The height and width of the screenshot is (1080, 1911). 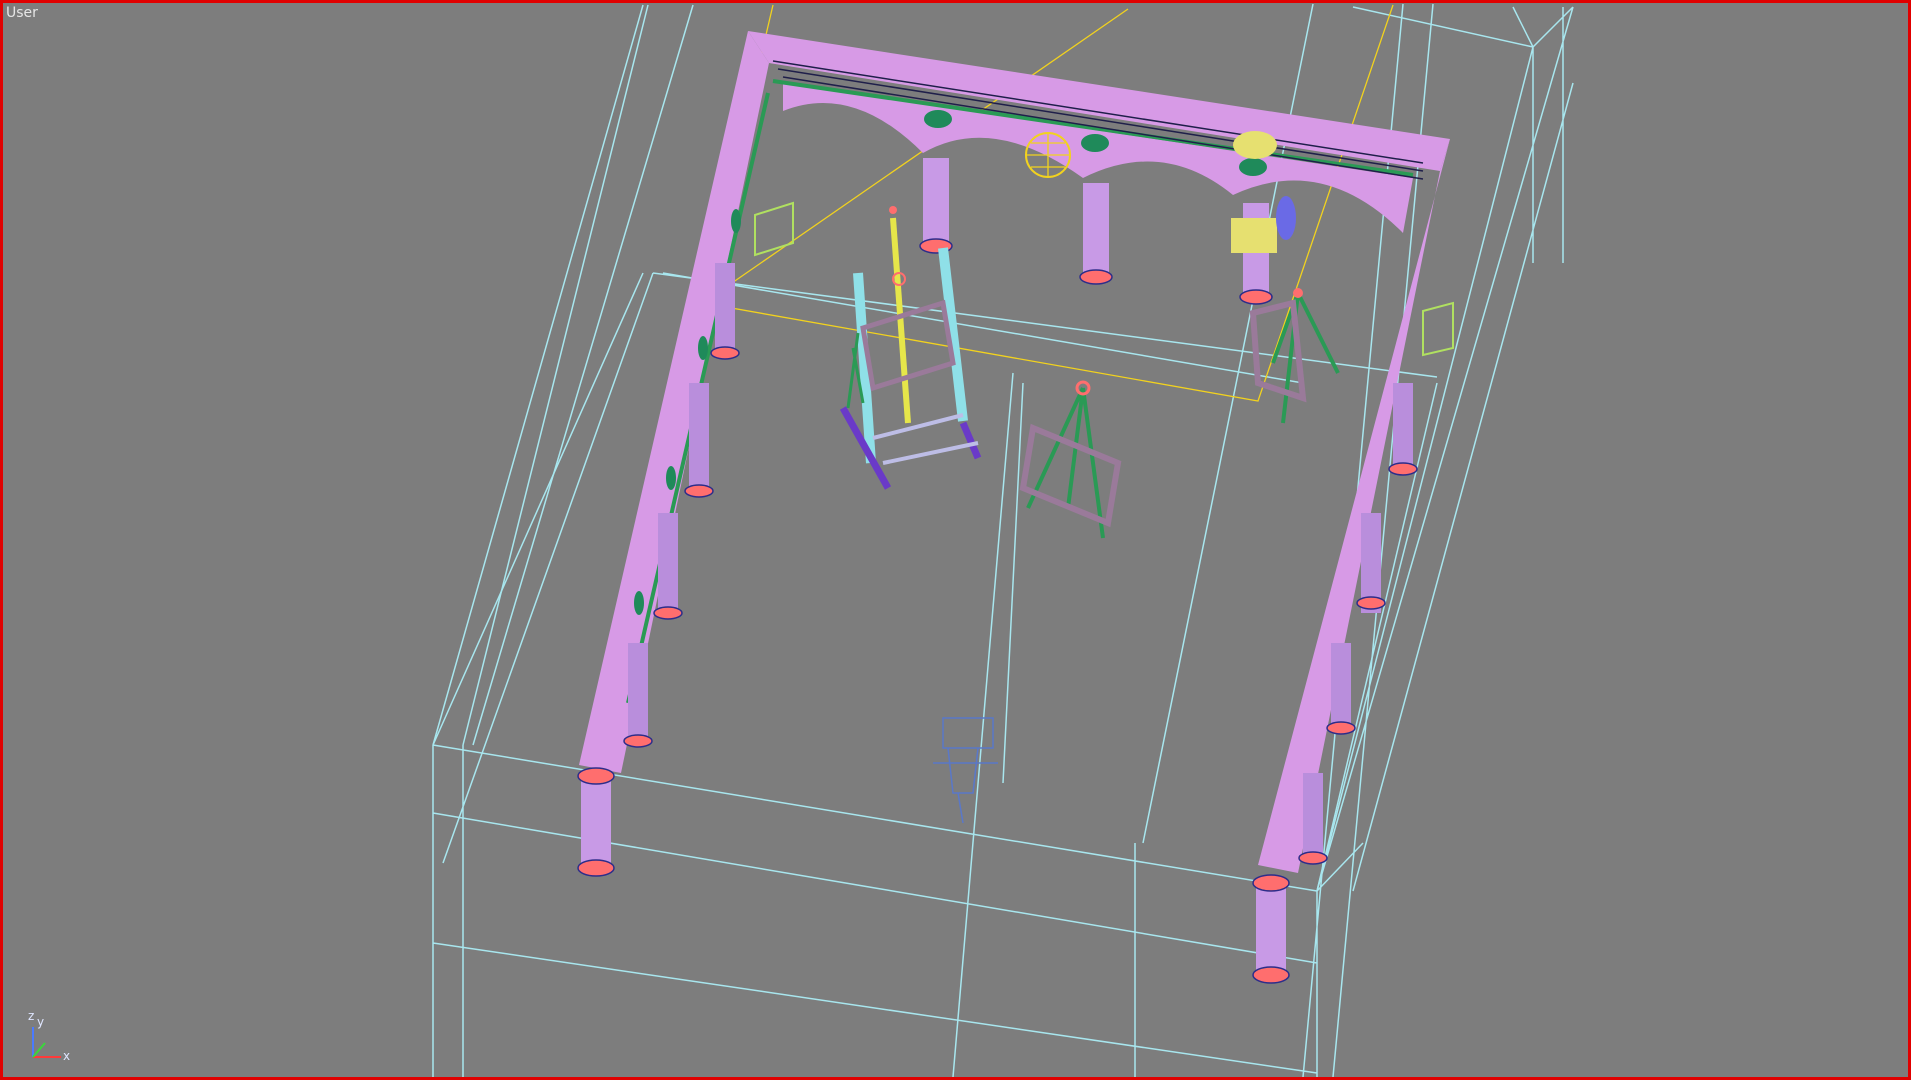 What do you see at coordinates (1294, 356) in the screenshot?
I see `easel-right` at bounding box center [1294, 356].